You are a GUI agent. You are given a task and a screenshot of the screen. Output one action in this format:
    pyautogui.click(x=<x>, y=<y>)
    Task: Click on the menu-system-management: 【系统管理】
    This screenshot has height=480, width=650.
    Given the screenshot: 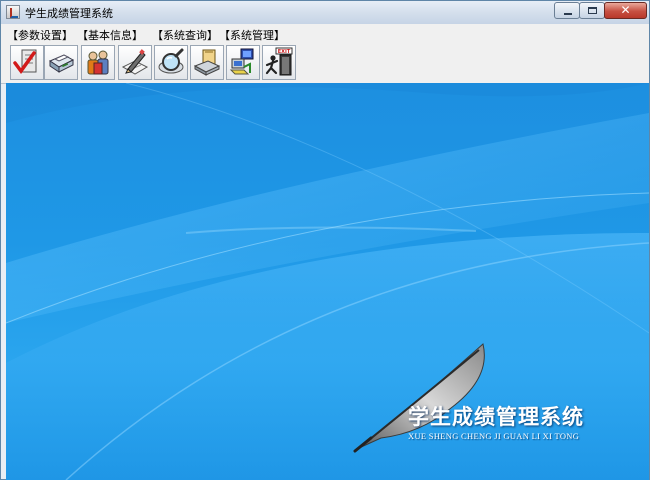 What is the action you would take?
    pyautogui.click(x=252, y=35)
    